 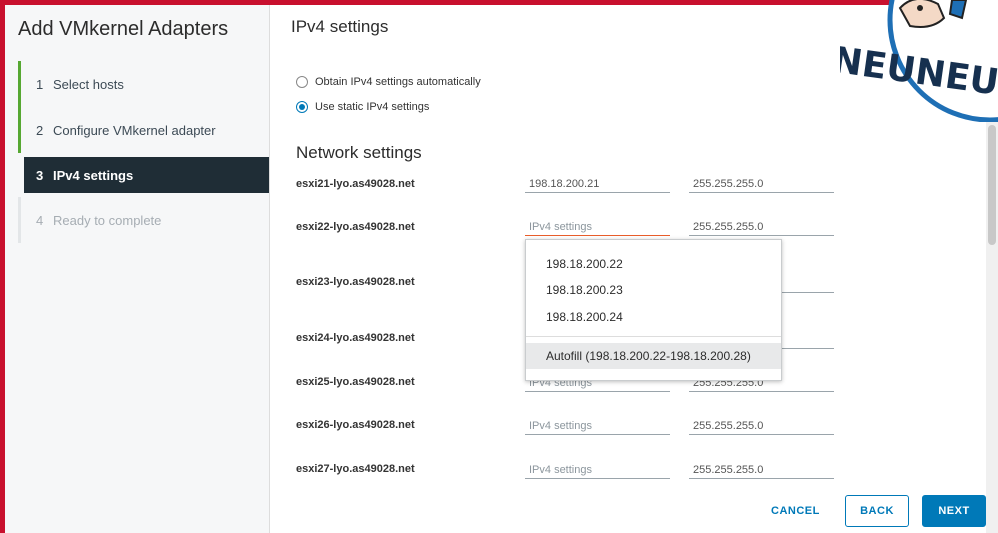 I want to click on step-number: 1, so click(x=40, y=84).